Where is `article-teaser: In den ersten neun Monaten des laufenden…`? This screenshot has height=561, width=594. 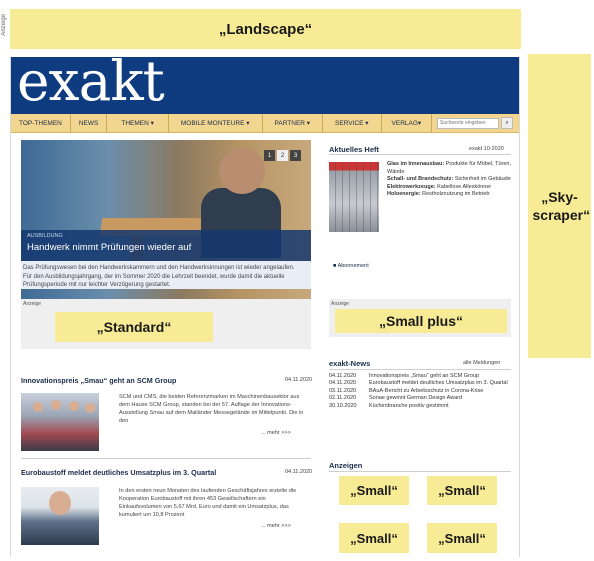
article-teaser: In den ersten neun Monaten des laufenden… is located at coordinates (208, 503).